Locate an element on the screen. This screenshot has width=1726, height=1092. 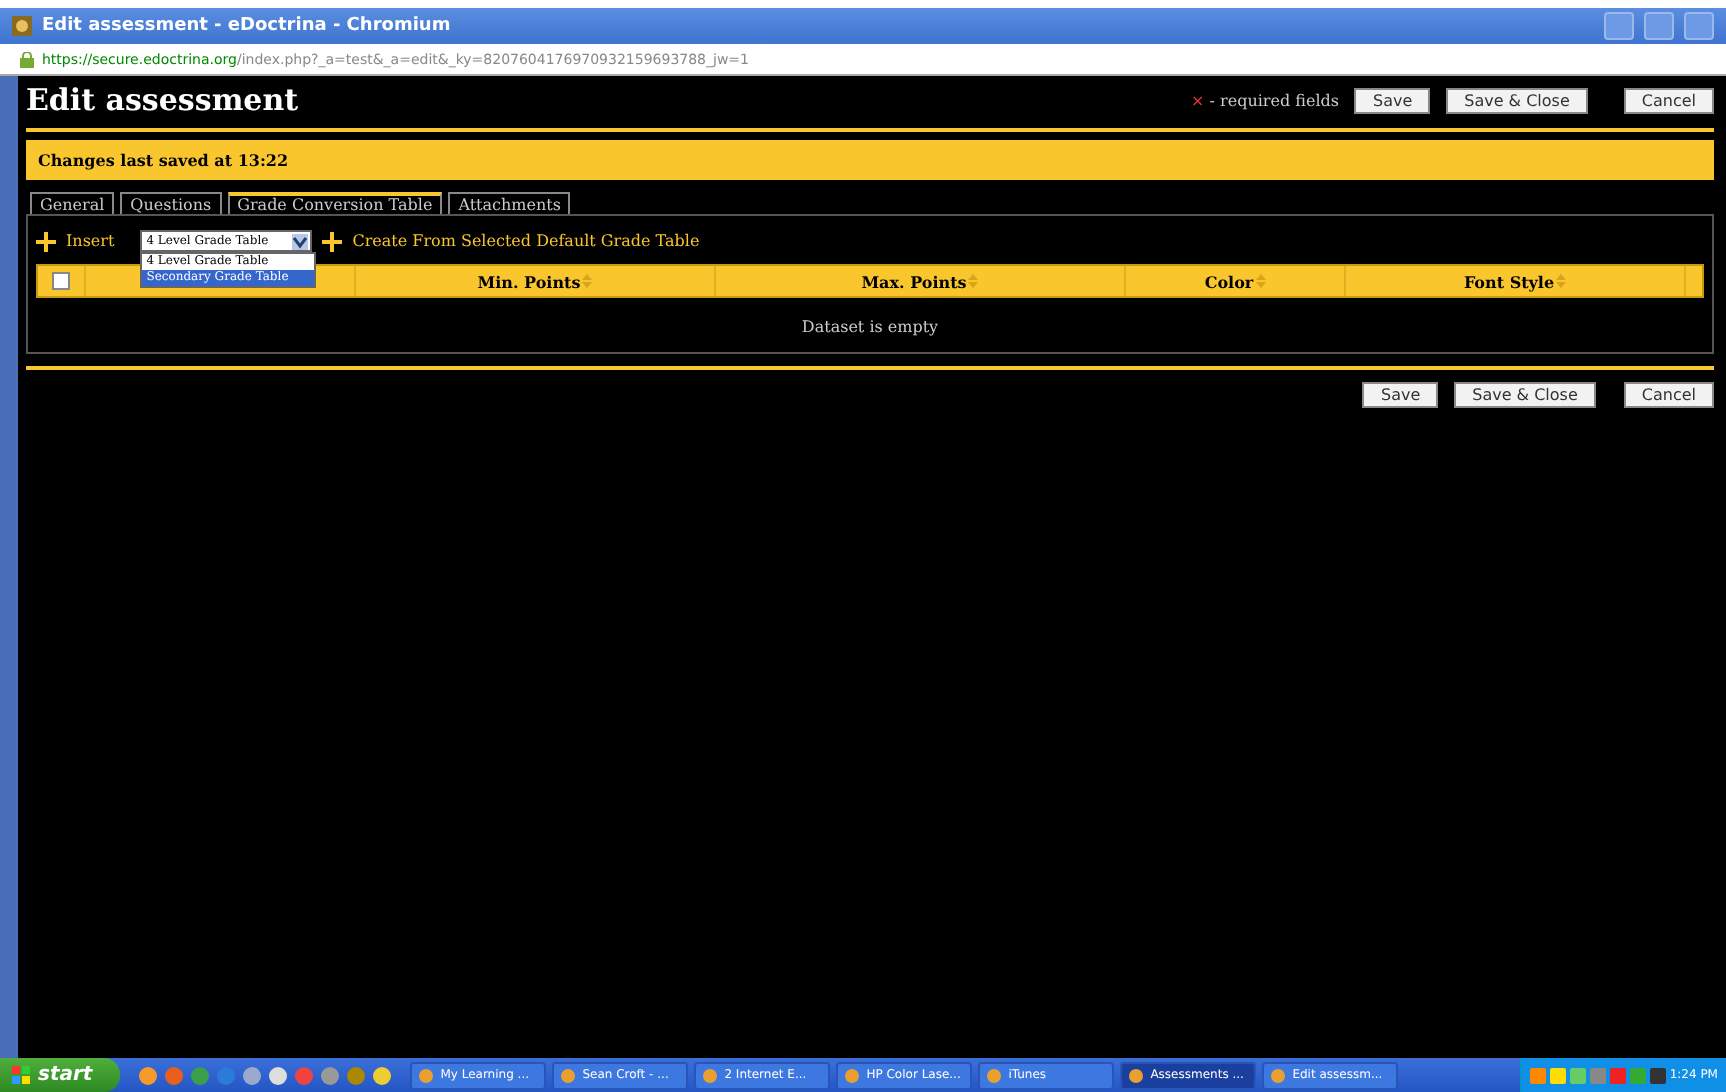
tab: General is located at coordinates (72, 203).